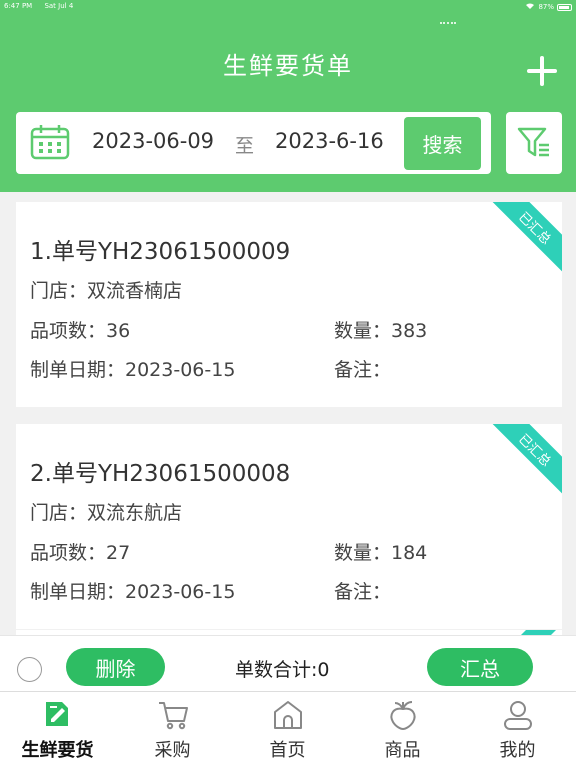 The height and width of the screenshot is (768, 576). Describe the element at coordinates (57, 730) in the screenshot. I see `tab-fresh-order: 生鲜要货` at that location.